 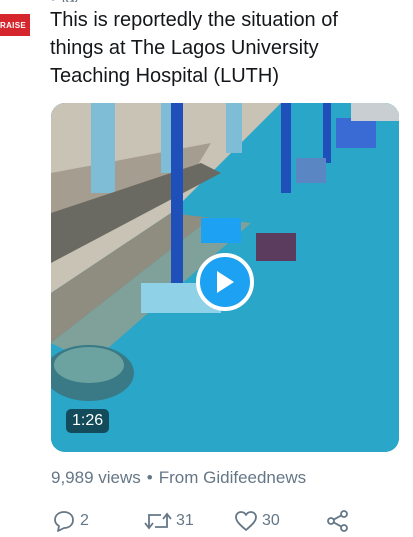 What do you see at coordinates (211, 522) in the screenshot?
I see `tweet-actions: 2 31 30` at bounding box center [211, 522].